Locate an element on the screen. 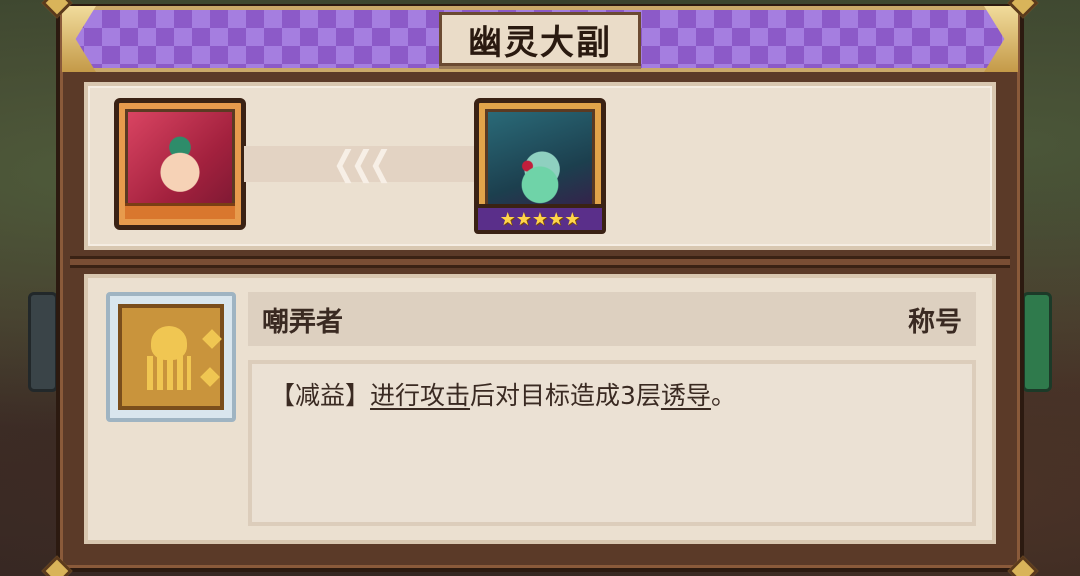 The image size is (1080, 576). dialog-header: 幽灵大副 is located at coordinates (540, 39).